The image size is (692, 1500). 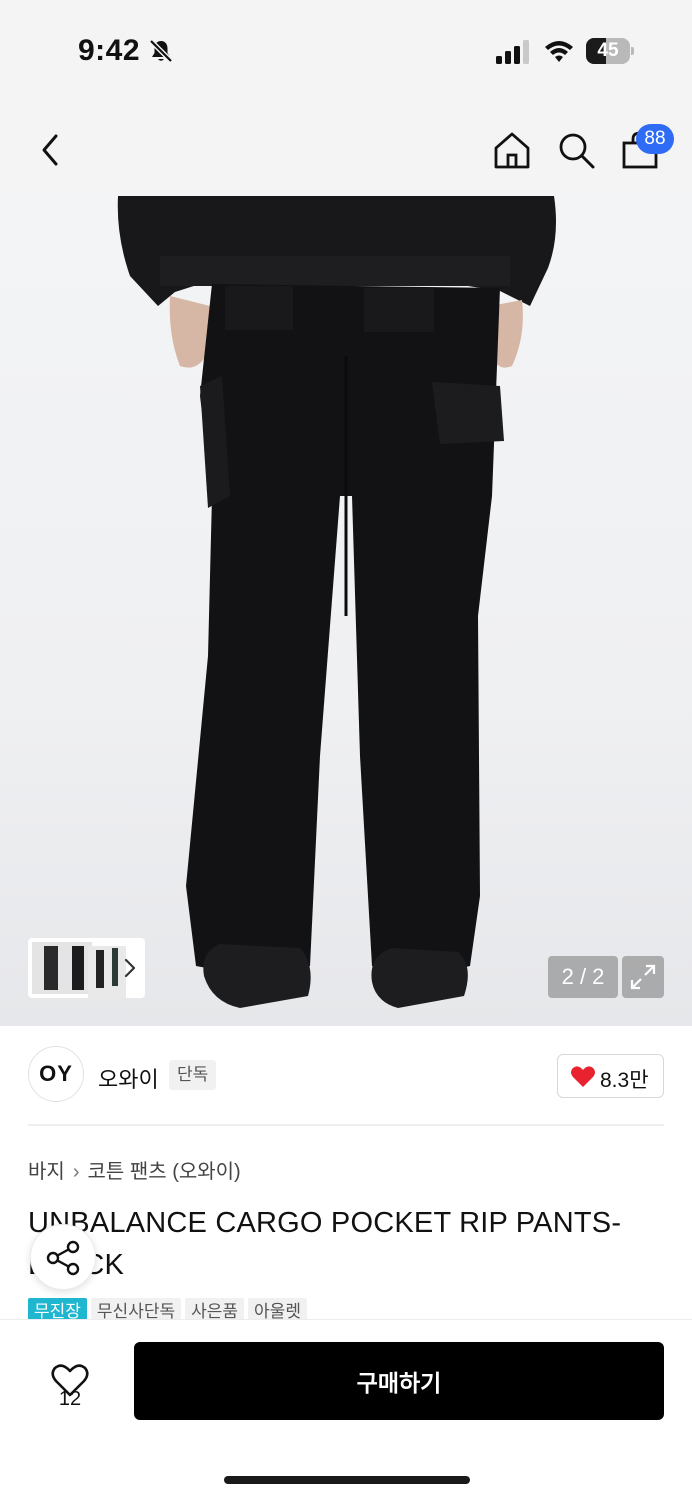 What do you see at coordinates (347, 1480) in the screenshot?
I see `home-indicator` at bounding box center [347, 1480].